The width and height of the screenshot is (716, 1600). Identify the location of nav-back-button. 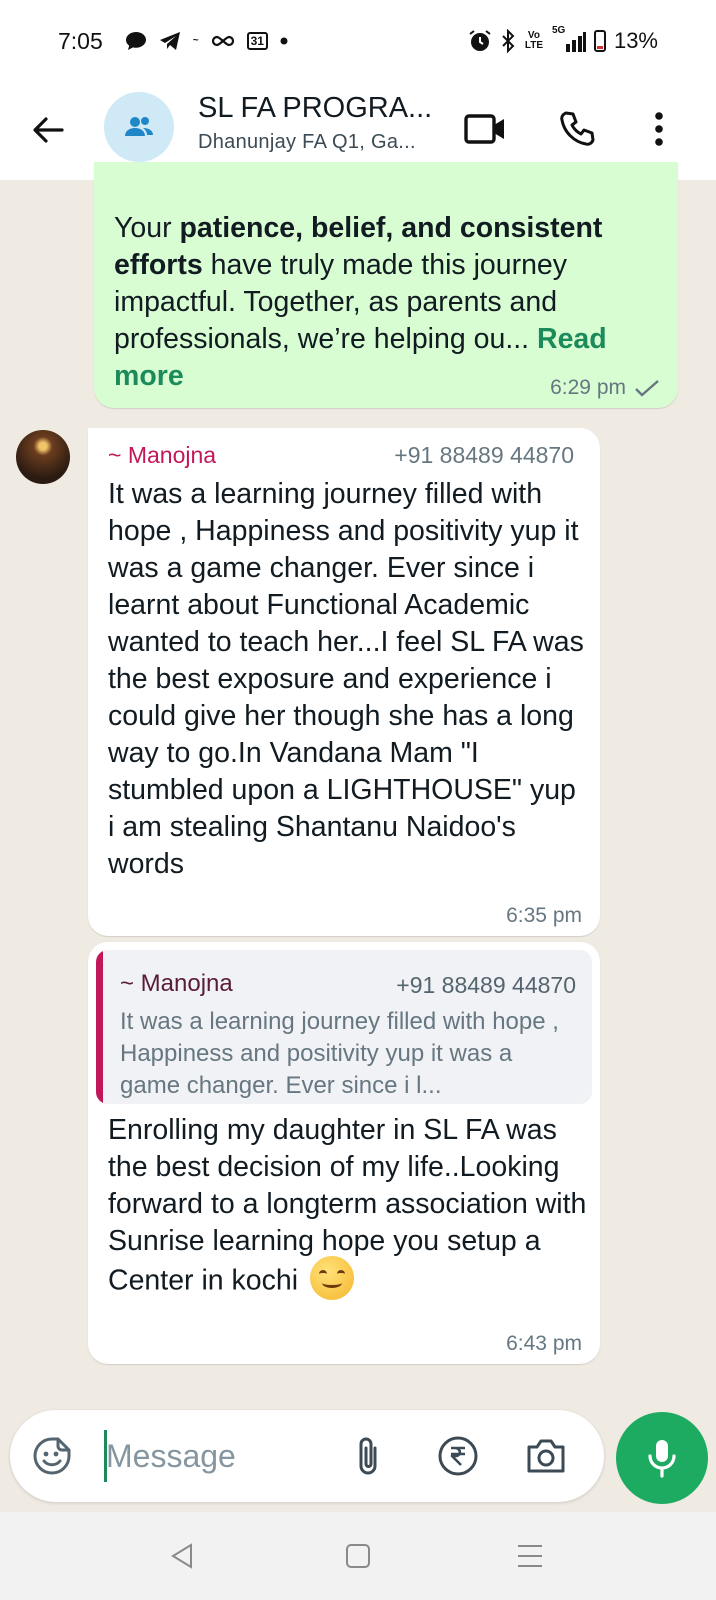
(182, 1556).